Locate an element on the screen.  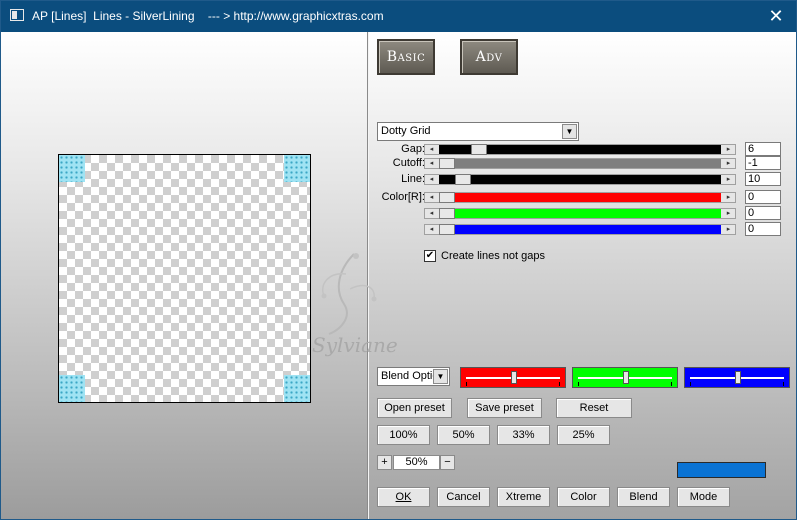
zoom-in-button: + is located at coordinates (384, 462).